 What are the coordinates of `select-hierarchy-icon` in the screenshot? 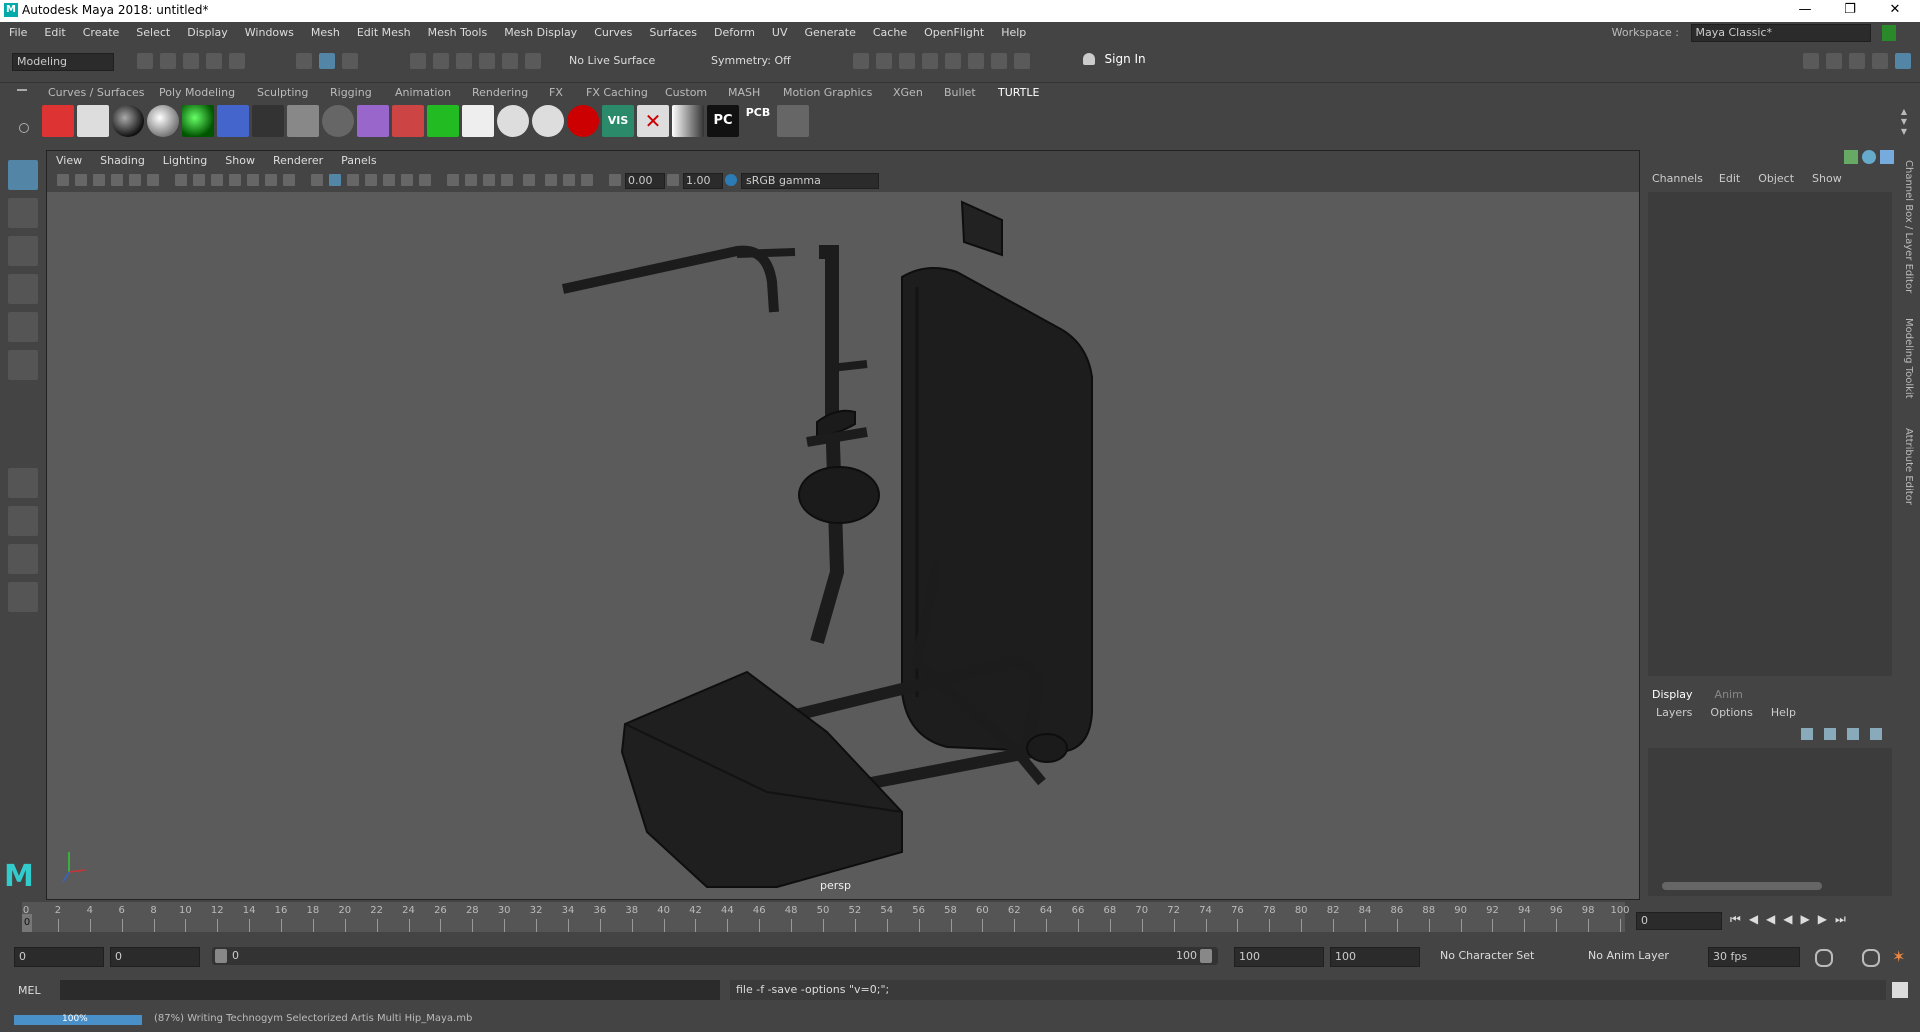 It's located at (304, 61).